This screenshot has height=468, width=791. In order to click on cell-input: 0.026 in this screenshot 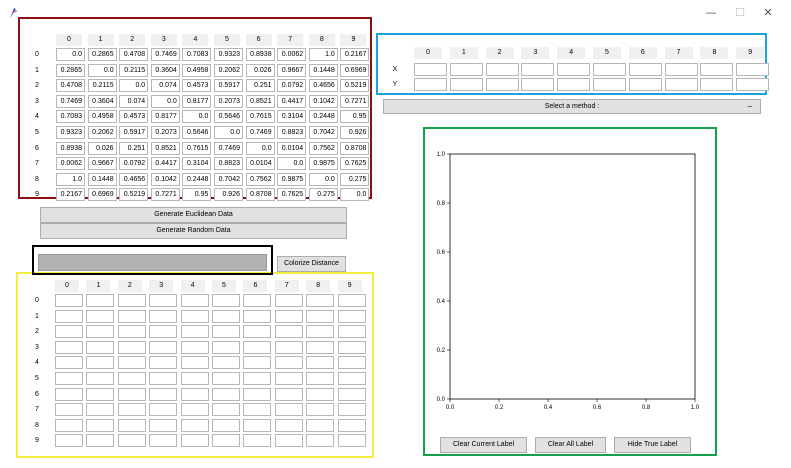, I will do `click(260, 70)`.